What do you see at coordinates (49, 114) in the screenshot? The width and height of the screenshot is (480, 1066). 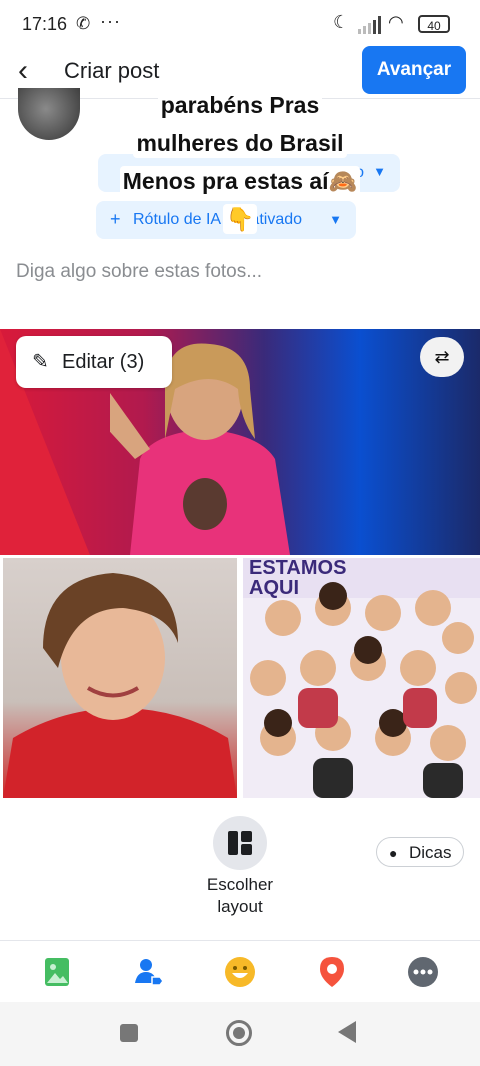 I see `avatar` at bounding box center [49, 114].